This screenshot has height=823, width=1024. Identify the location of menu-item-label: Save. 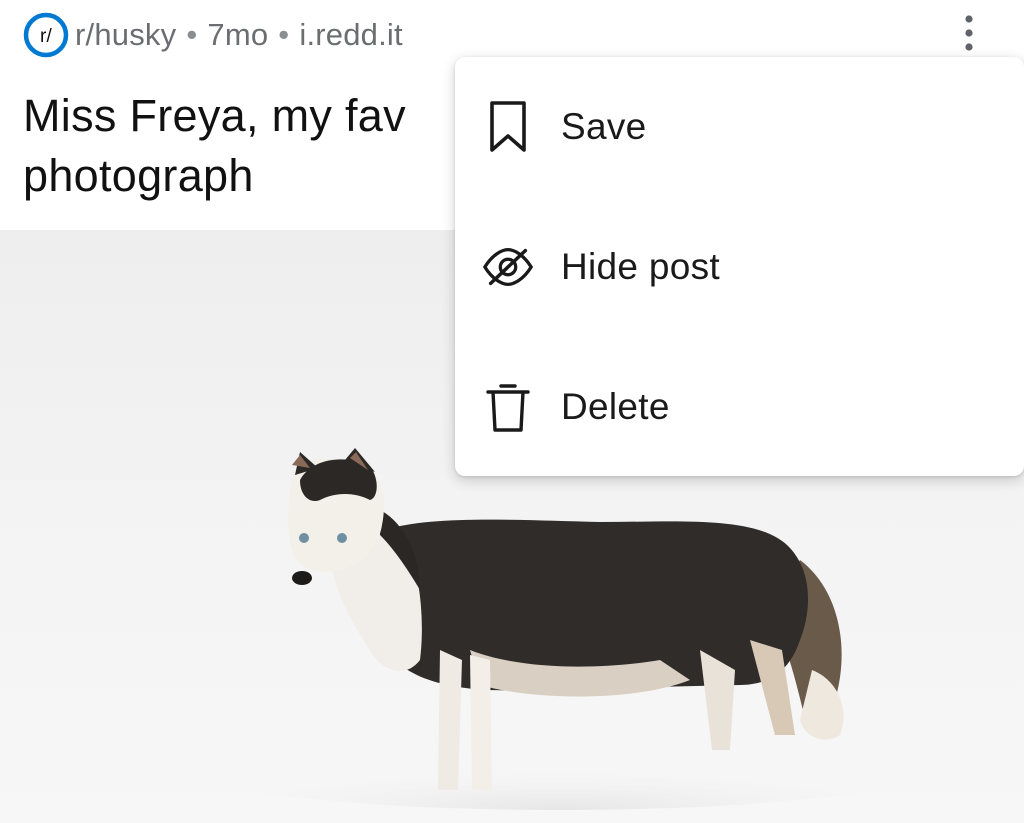
(604, 126).